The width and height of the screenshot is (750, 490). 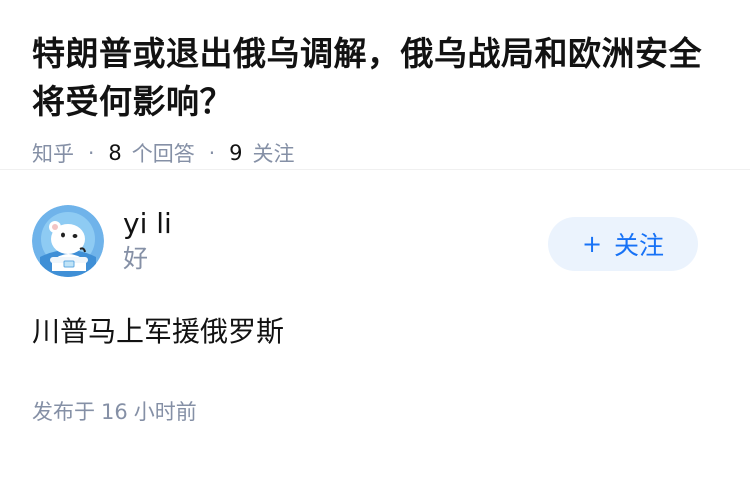 What do you see at coordinates (63, 412) in the screenshot?
I see `time-prefix: 发布于` at bounding box center [63, 412].